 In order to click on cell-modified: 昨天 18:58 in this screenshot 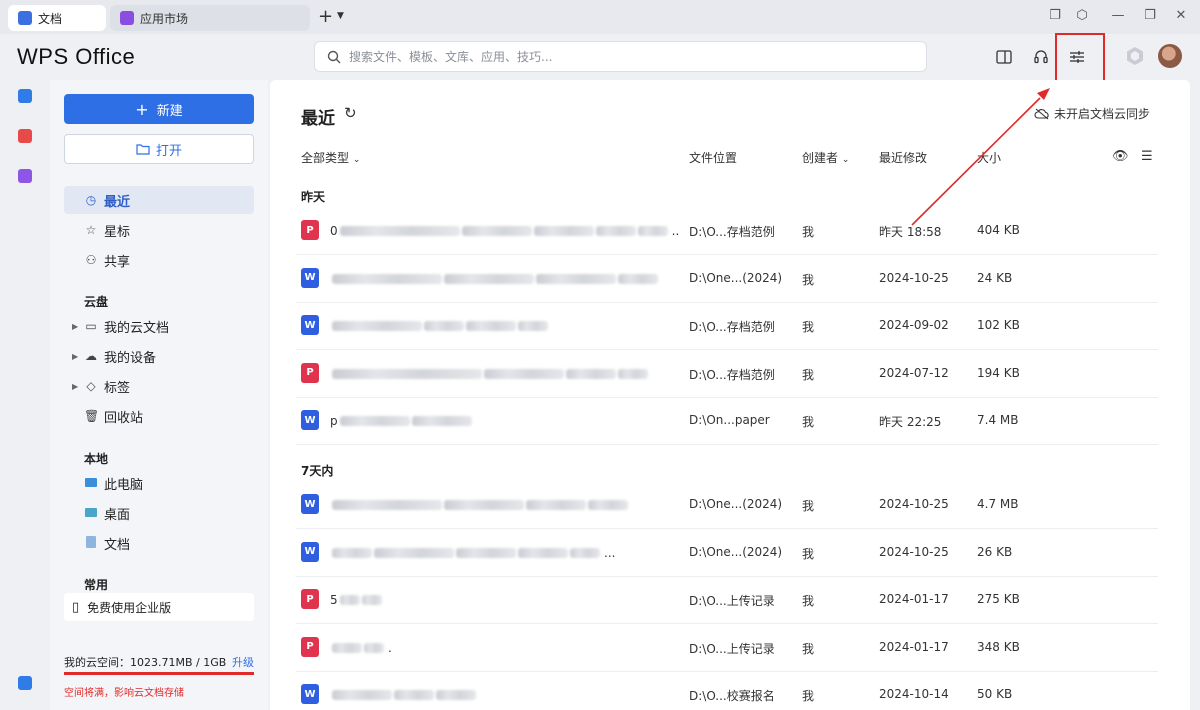, I will do `click(910, 232)`.